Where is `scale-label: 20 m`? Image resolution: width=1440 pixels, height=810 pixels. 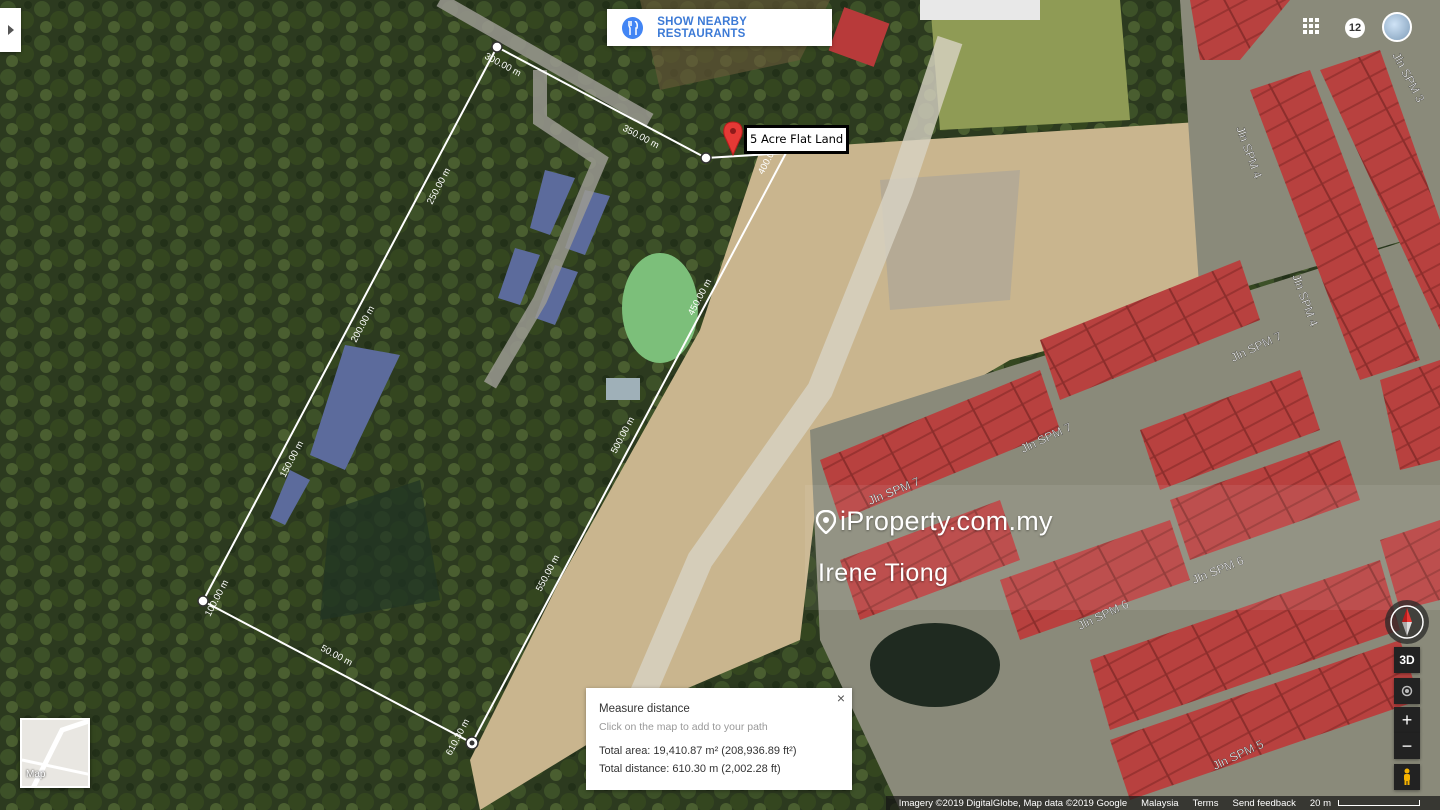
scale-label: 20 m is located at coordinates (1368, 803).